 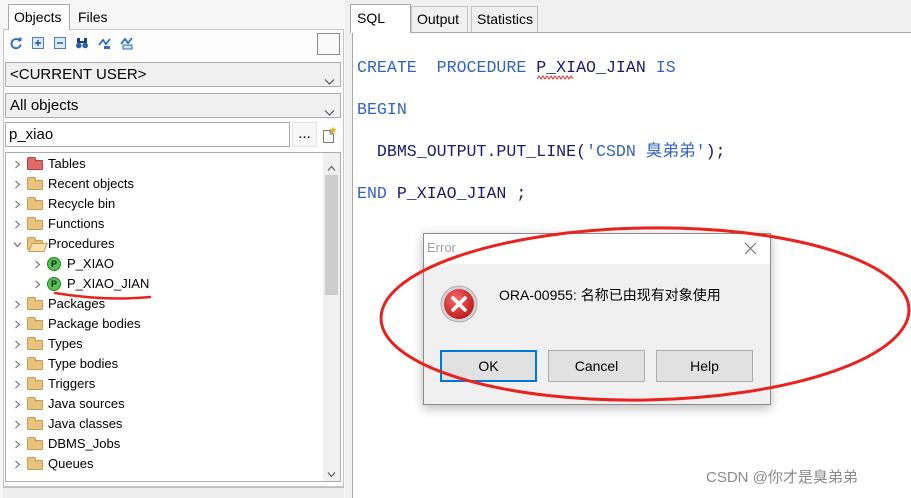 I want to click on tab-files-label: Files, so click(x=93, y=17).